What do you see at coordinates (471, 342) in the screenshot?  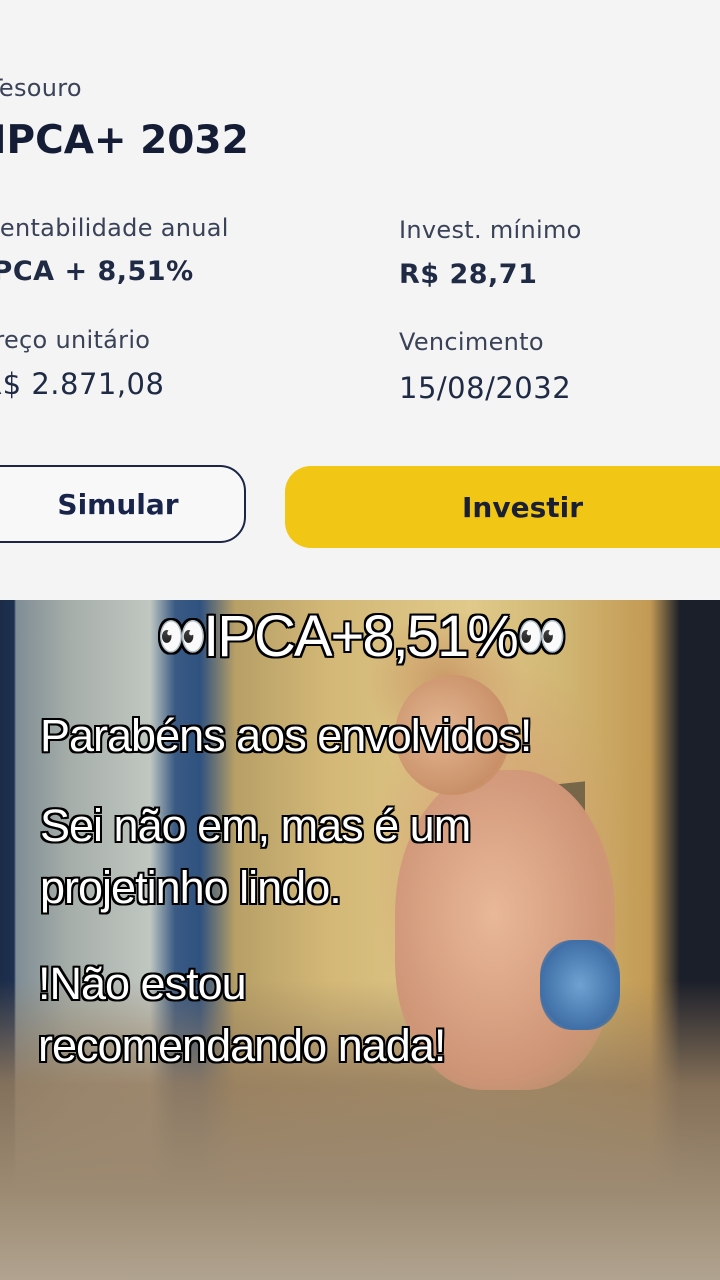 I see `maturity-label: Vencimento` at bounding box center [471, 342].